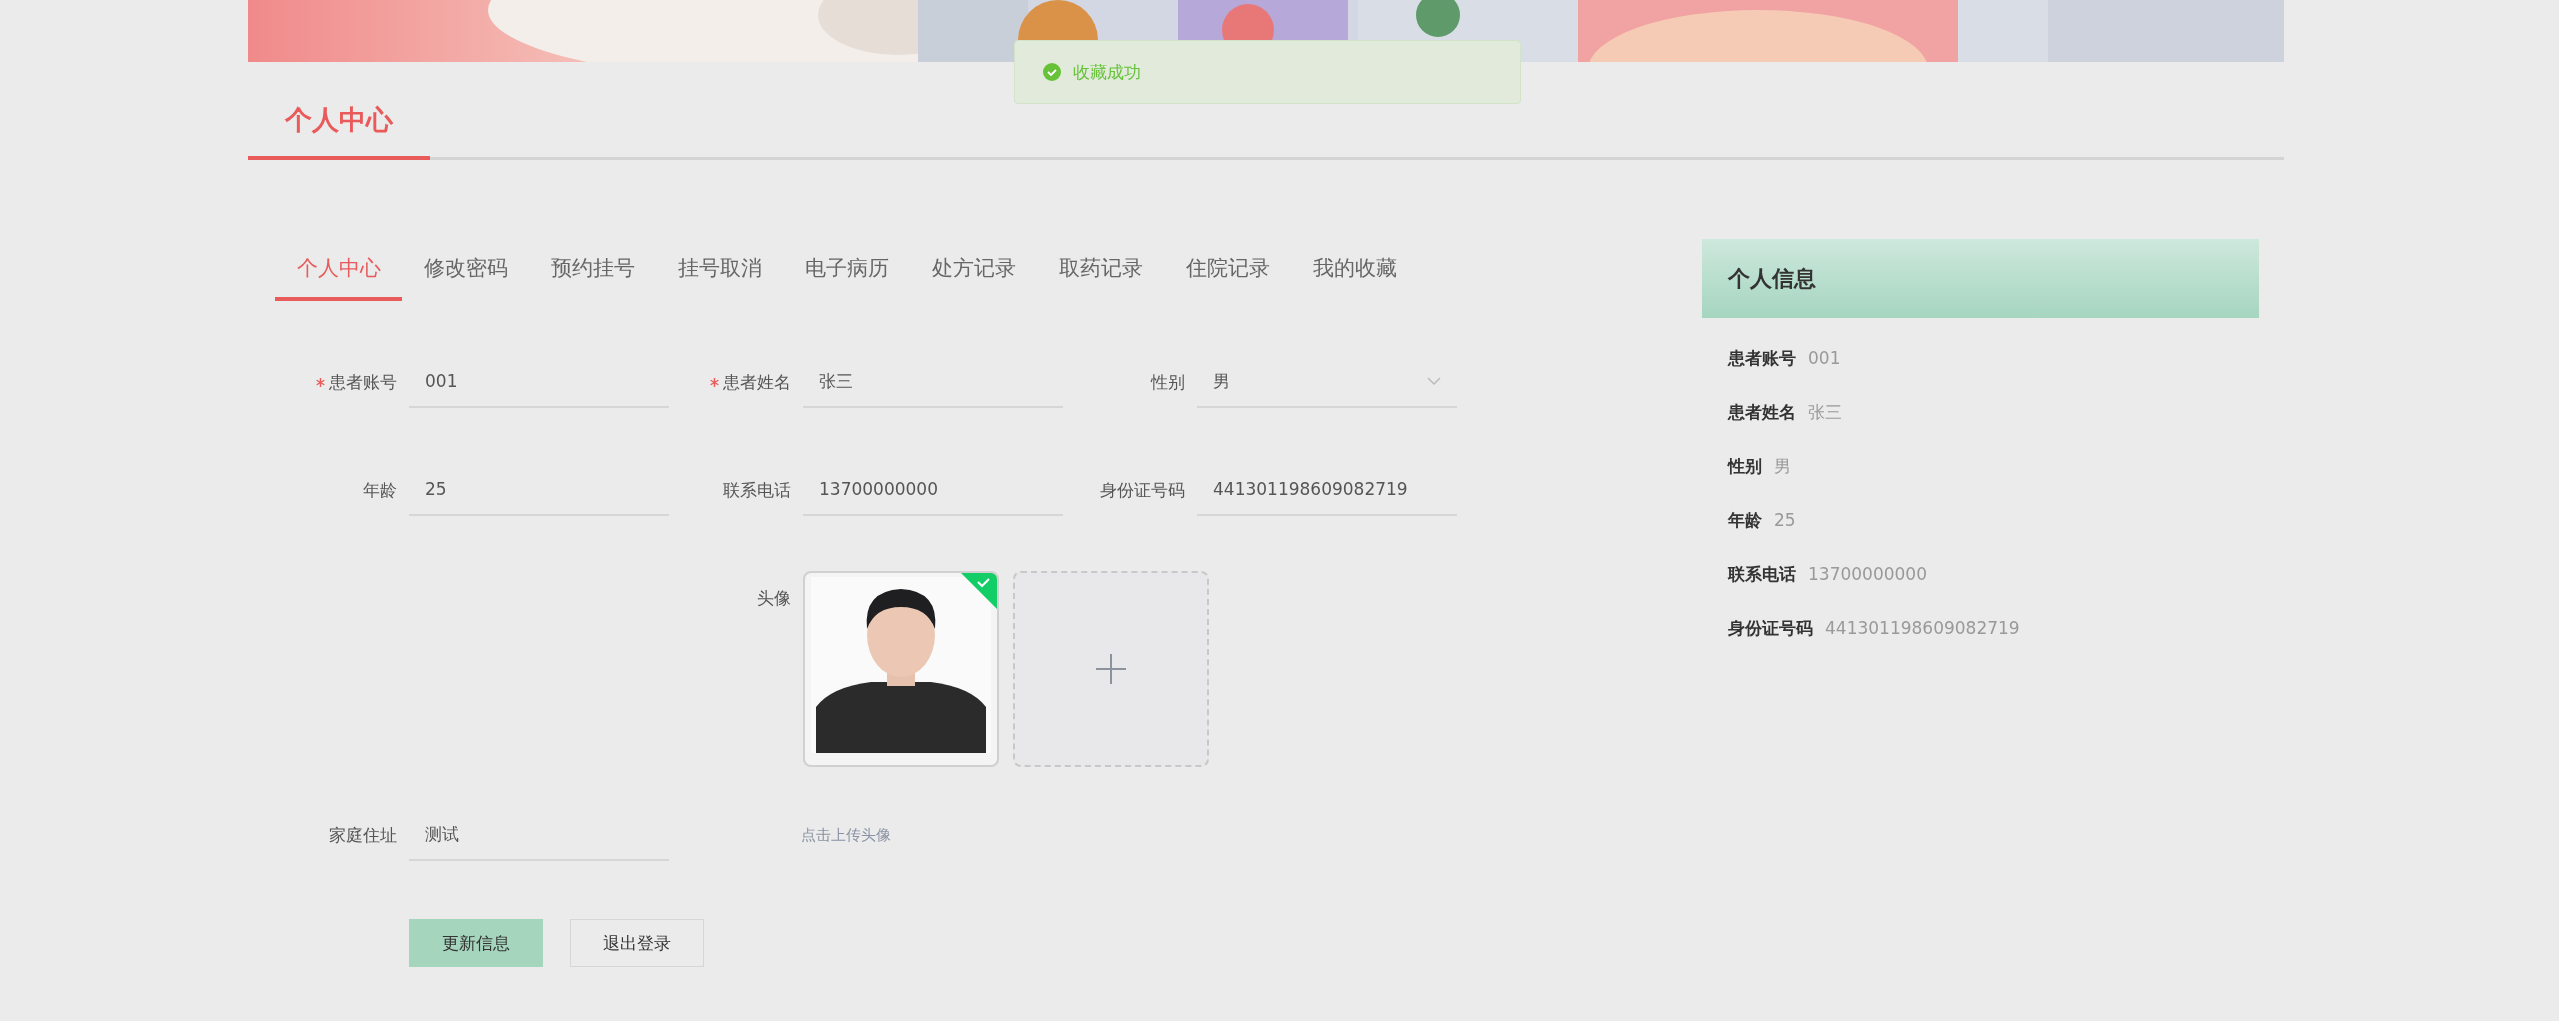  Describe the element at coordinates (757, 490) in the screenshot. I see `field-label: 联系电话` at that location.